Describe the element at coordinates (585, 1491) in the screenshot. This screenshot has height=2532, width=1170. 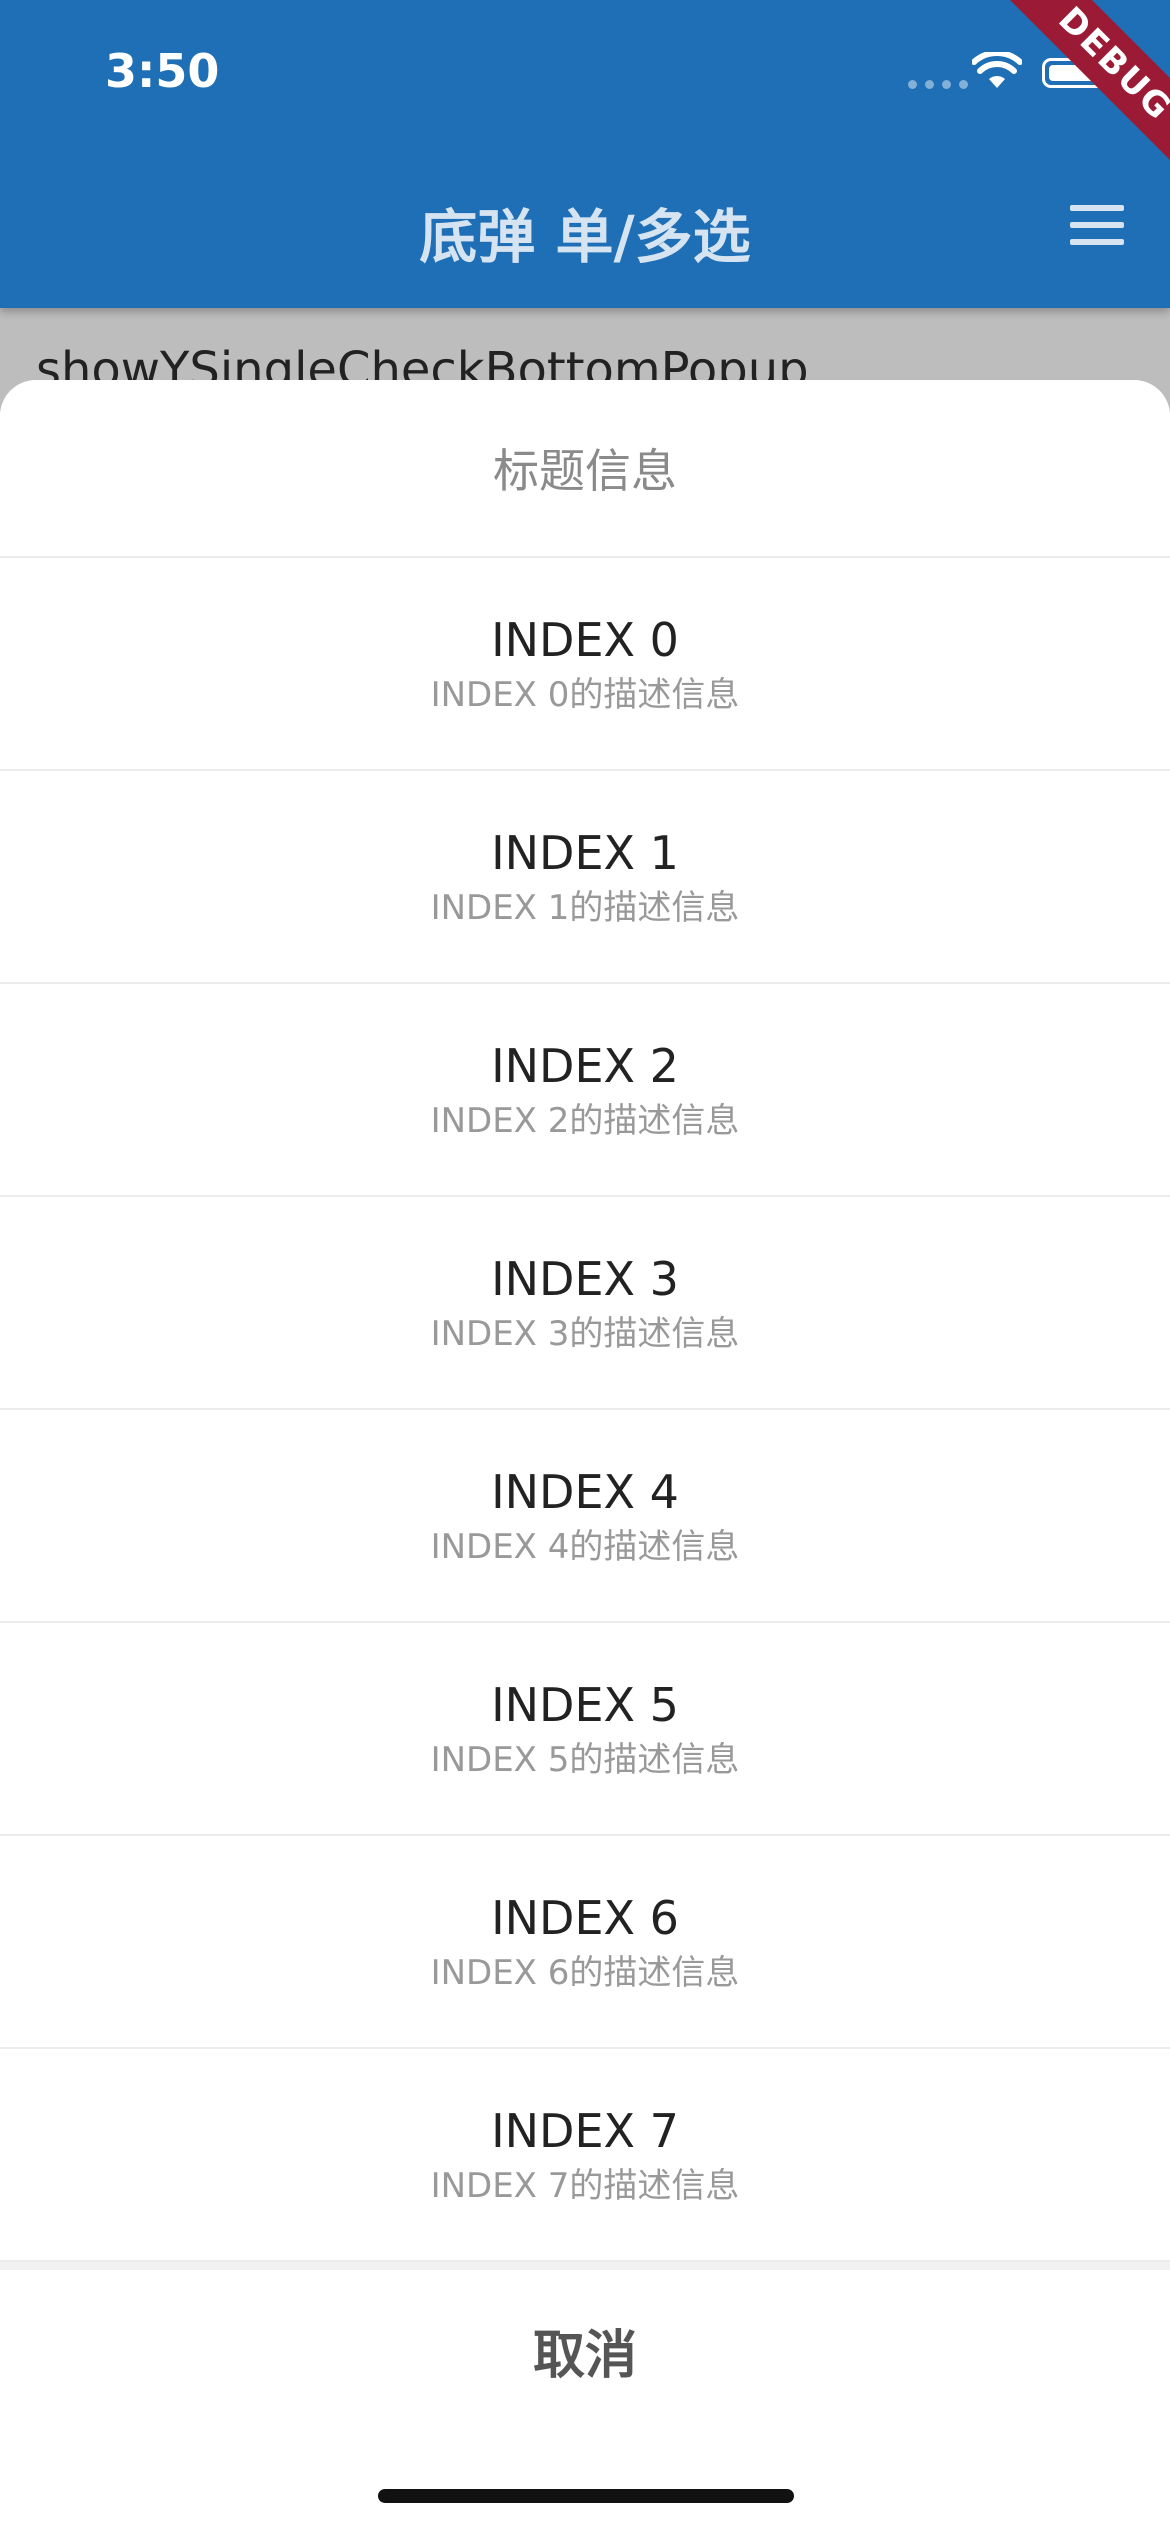
I see `option-label: INDEX 4` at that location.